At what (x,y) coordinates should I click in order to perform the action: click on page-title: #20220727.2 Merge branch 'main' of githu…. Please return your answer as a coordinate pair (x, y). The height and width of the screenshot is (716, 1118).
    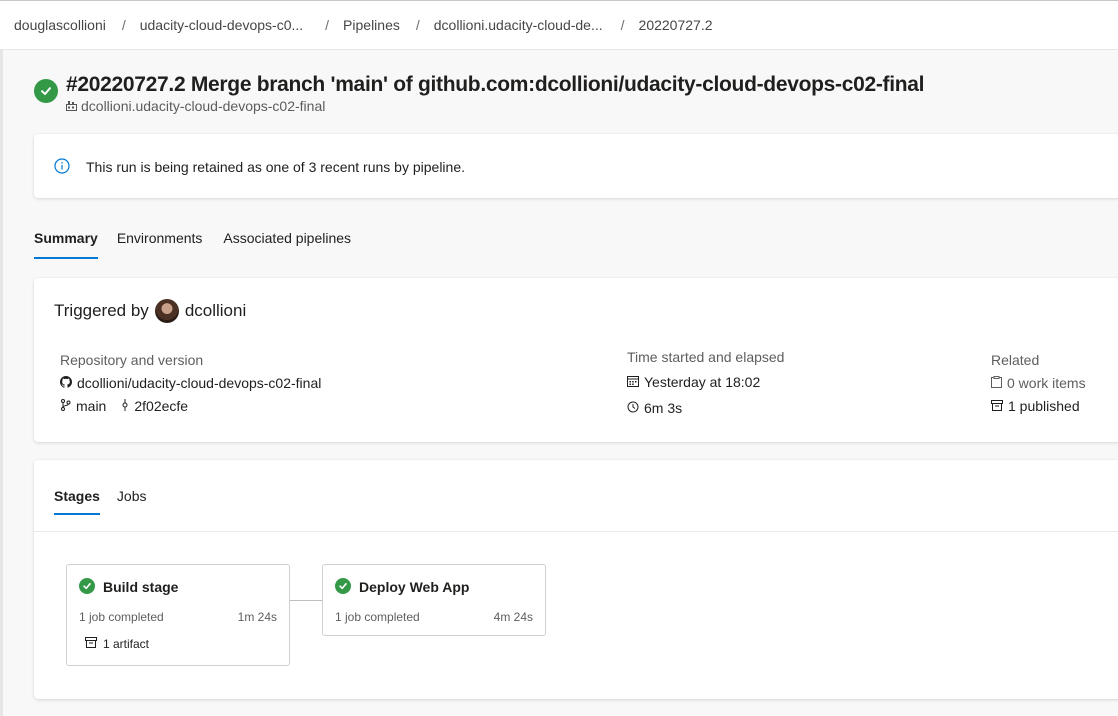
    Looking at the image, I should click on (495, 84).